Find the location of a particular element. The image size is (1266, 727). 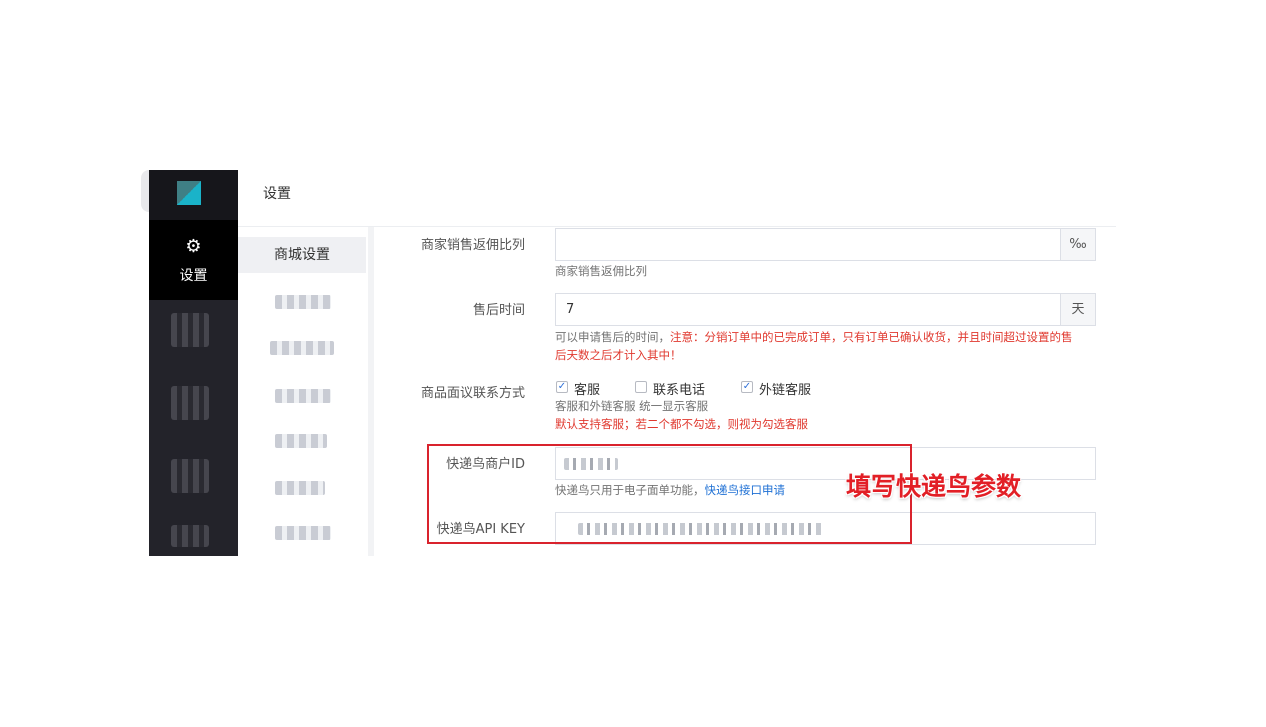

sidebar-item-settings: ⚙ 设置 is located at coordinates (193, 260).